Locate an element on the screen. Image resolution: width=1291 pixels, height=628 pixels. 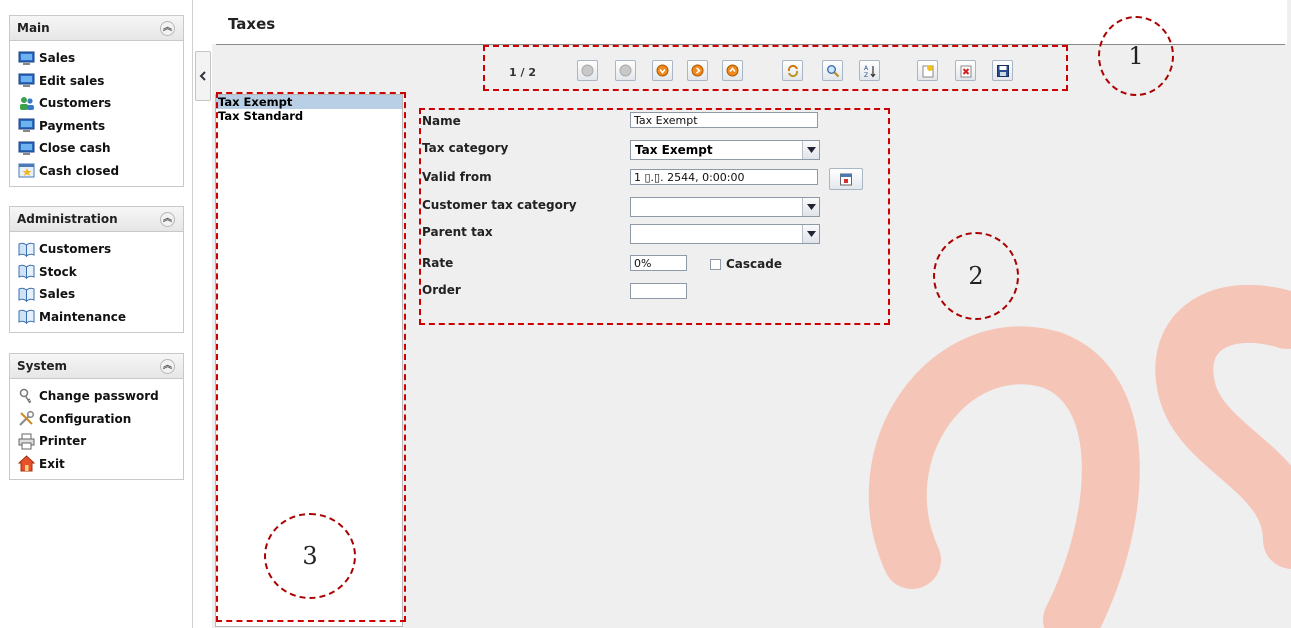
sidebar-item-configuration: Configuration is located at coordinates (100, 419).